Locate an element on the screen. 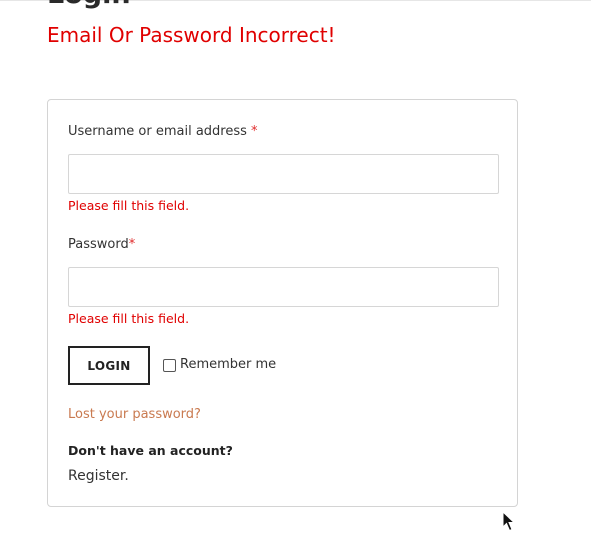 Image resolution: width=591 pixels, height=559 pixels. remember-me-label: Remember me is located at coordinates (228, 364).